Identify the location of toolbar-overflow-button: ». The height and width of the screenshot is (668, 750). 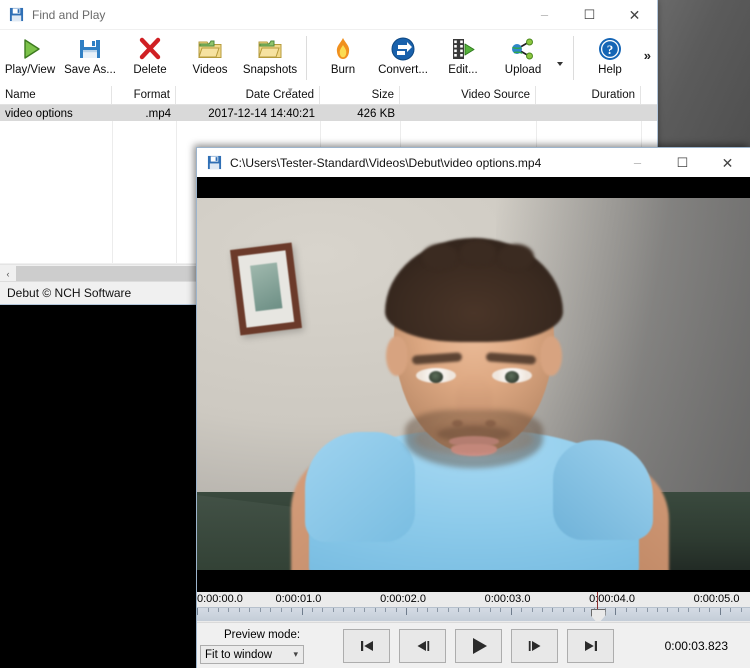
(647, 55).